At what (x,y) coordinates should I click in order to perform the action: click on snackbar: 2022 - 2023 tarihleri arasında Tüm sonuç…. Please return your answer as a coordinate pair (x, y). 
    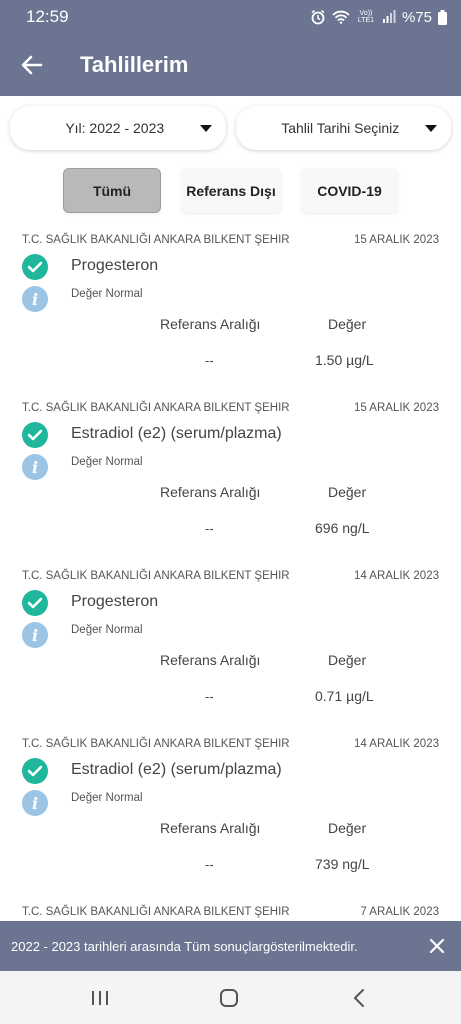
    Looking at the image, I should click on (230, 946).